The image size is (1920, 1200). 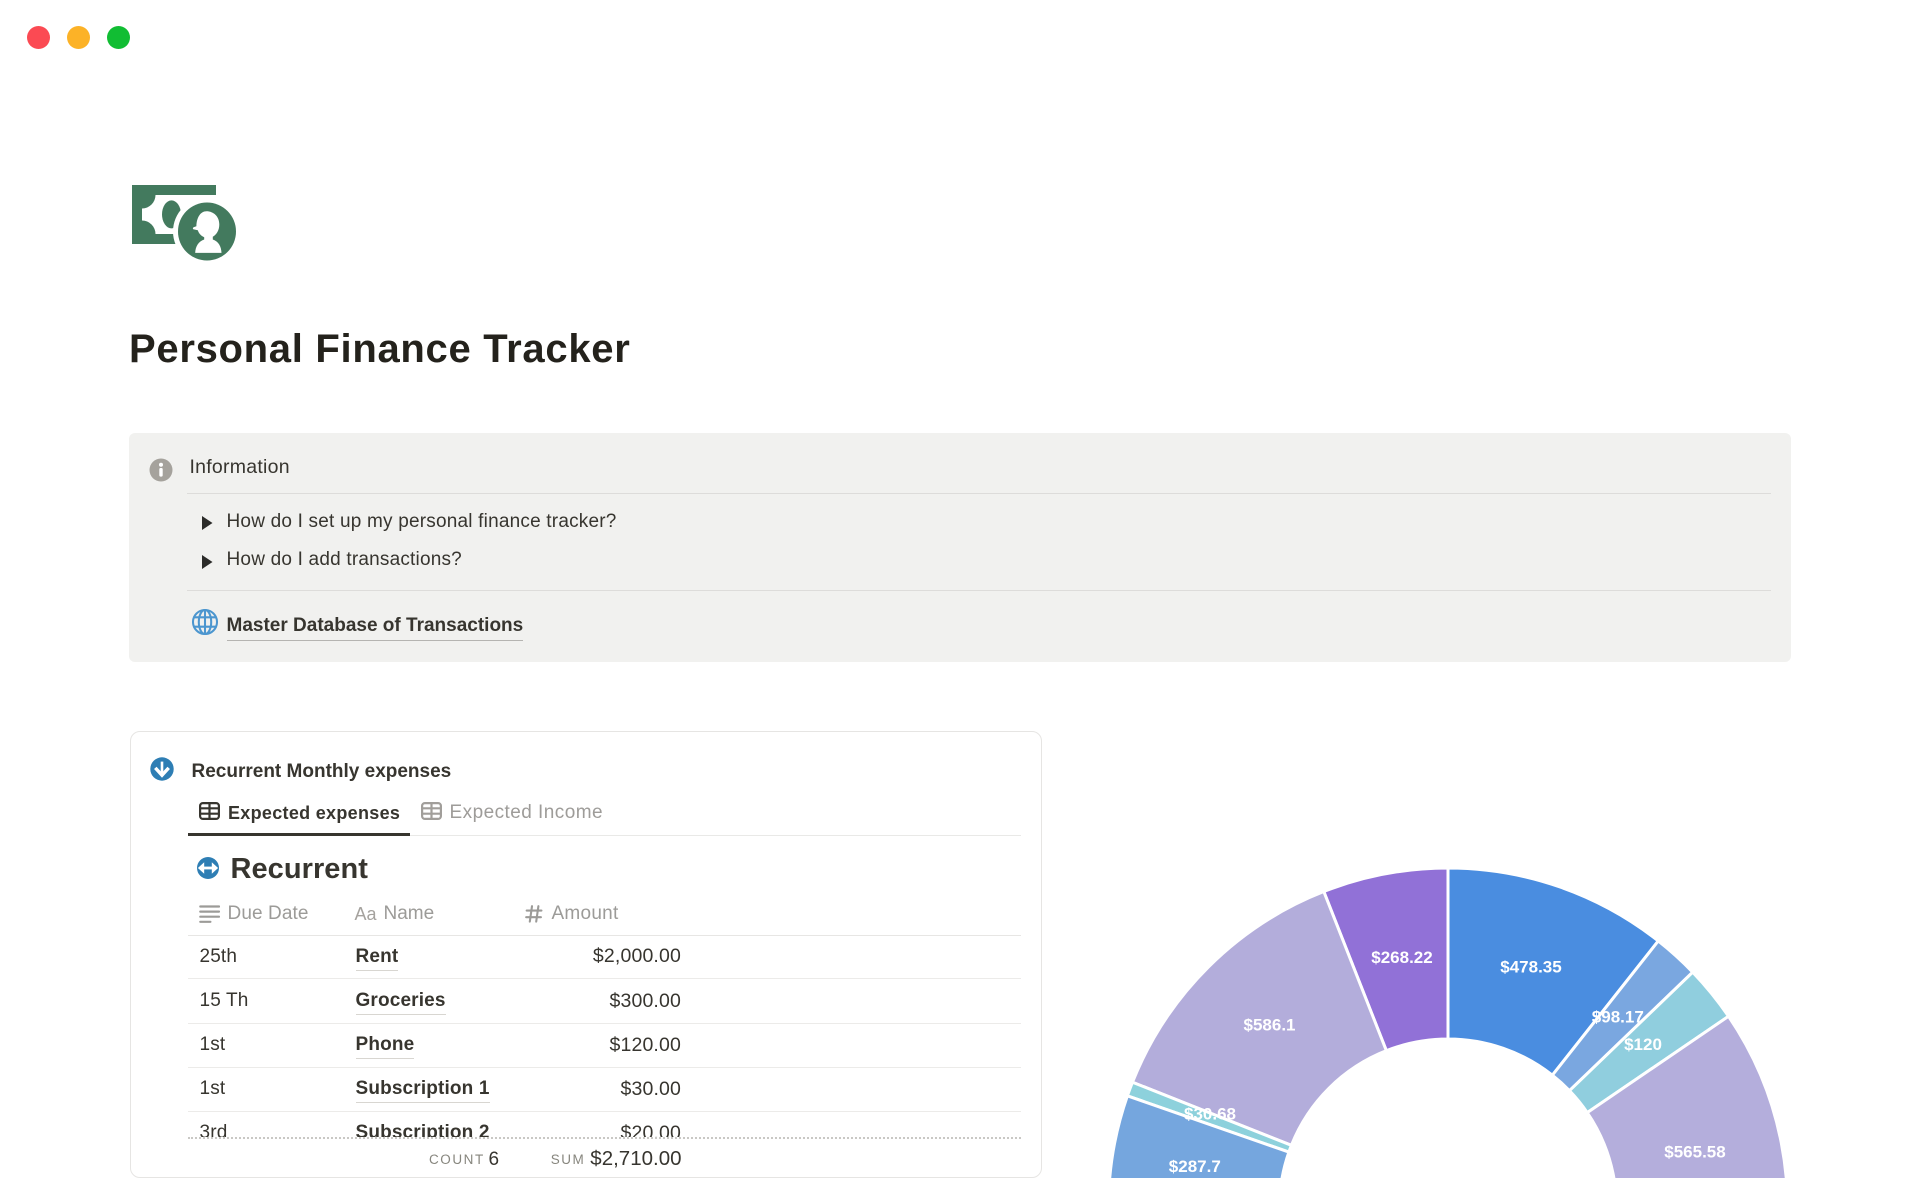 I want to click on svg-text: $30.68, so click(x=1210, y=1114).